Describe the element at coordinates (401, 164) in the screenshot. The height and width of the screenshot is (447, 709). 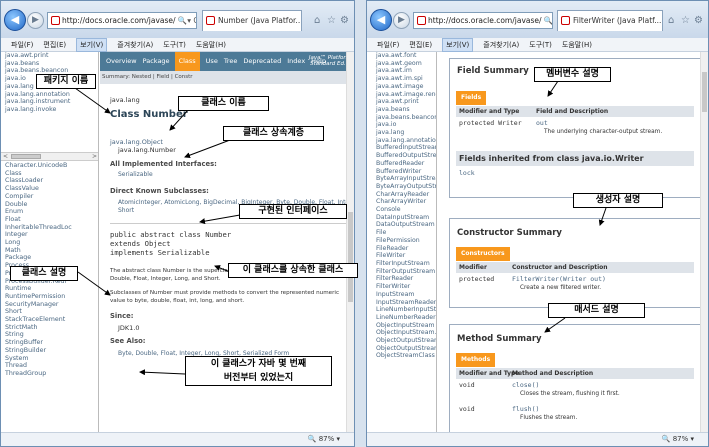
I see `class-list-item: BufferedReader` at that location.